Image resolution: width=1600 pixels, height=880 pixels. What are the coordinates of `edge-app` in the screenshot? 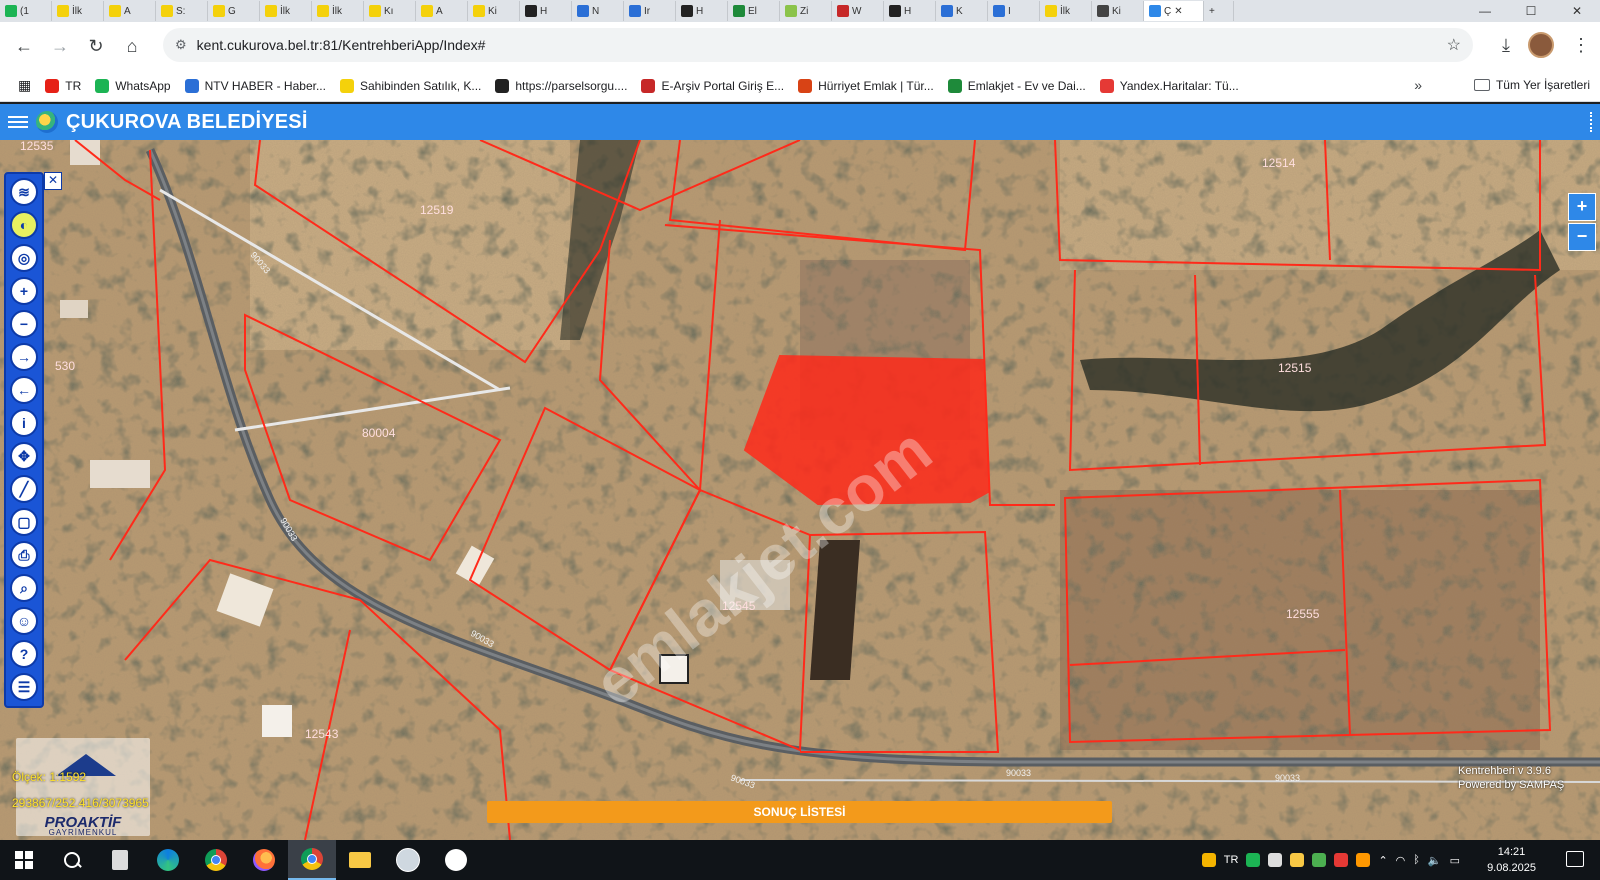 It's located at (168, 860).